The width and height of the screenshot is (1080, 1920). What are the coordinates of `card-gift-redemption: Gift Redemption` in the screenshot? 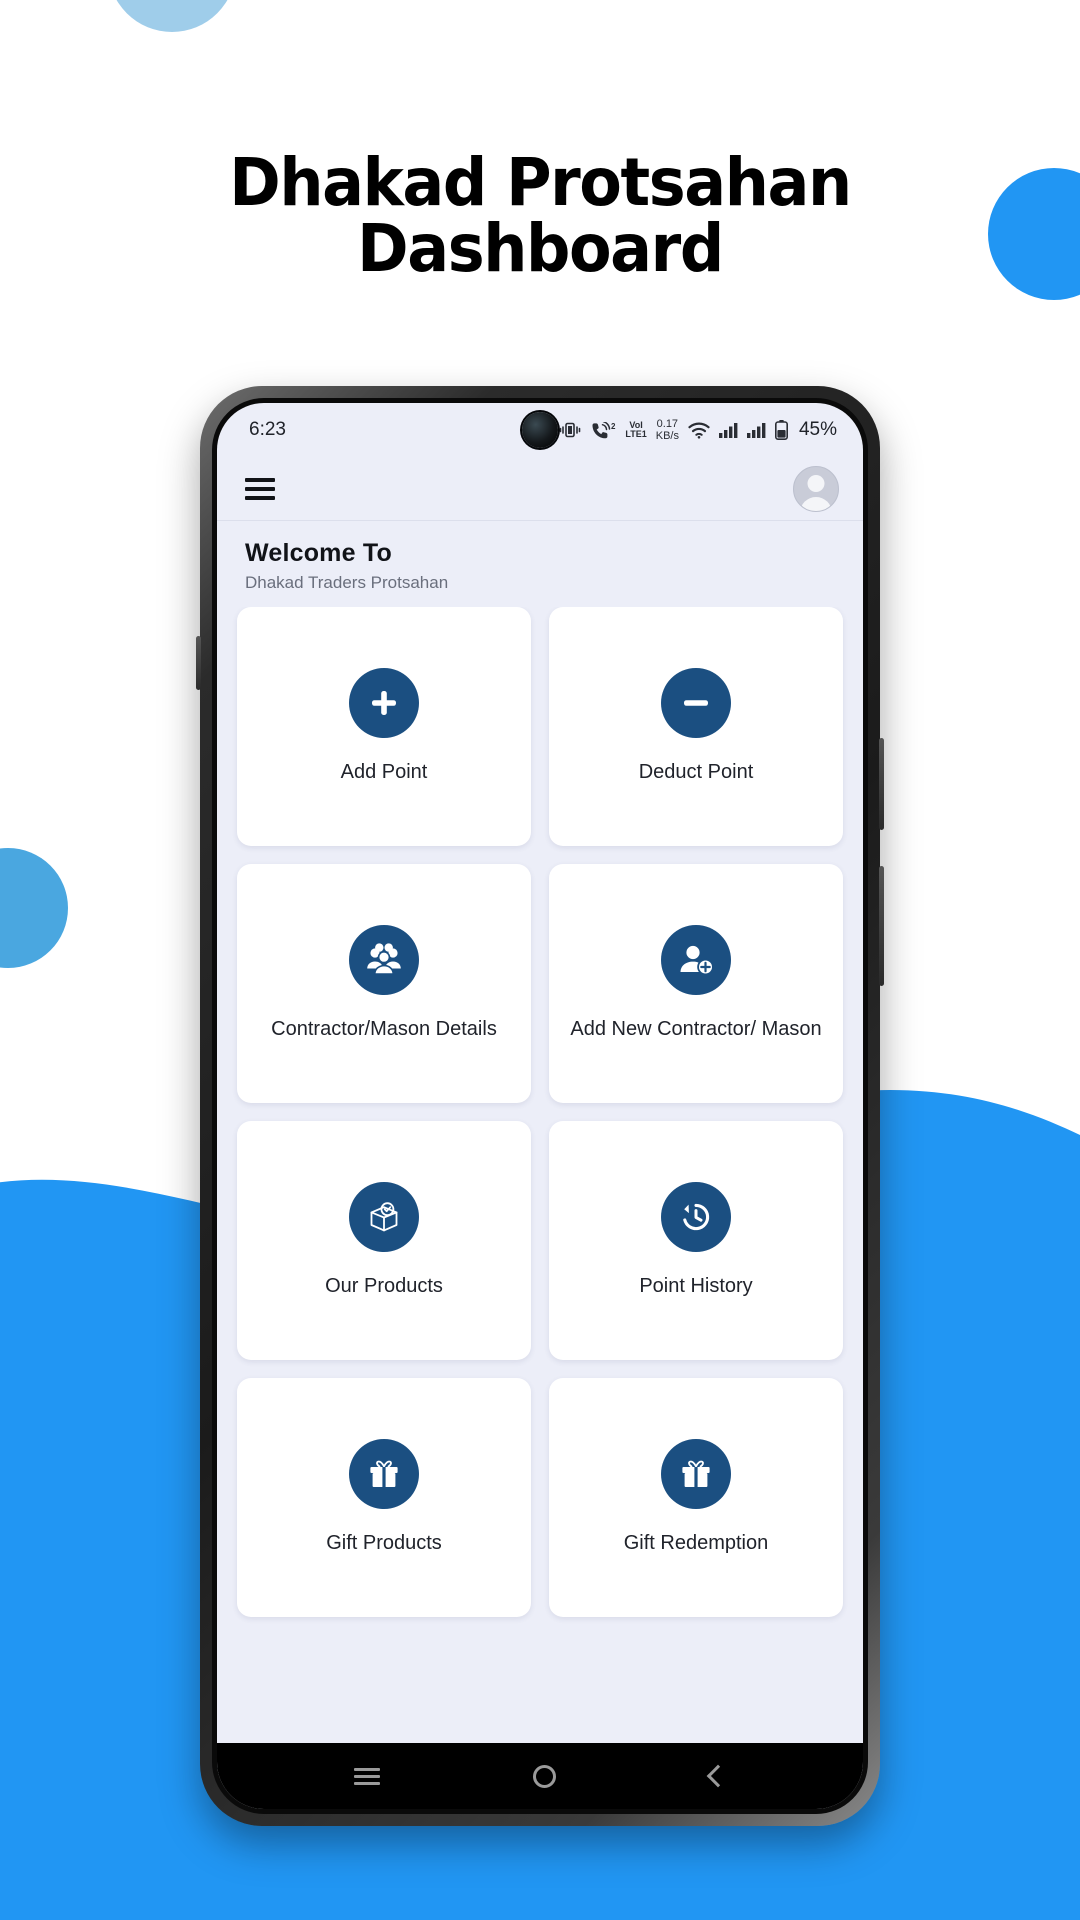 It's located at (696, 1497).